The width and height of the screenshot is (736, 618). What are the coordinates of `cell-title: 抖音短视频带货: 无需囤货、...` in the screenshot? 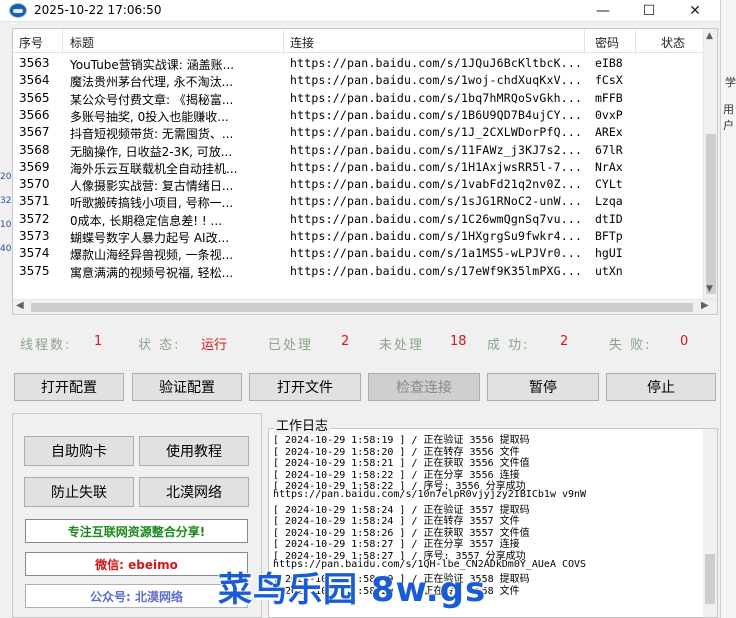 It's located at (152, 134).